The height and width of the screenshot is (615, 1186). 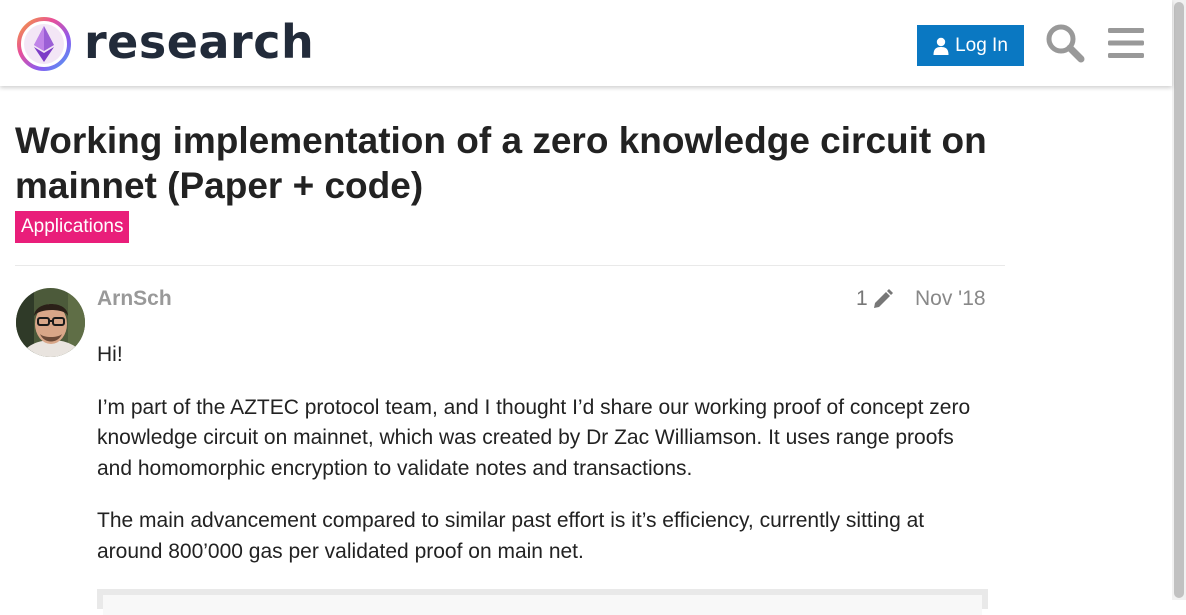 What do you see at coordinates (950, 299) in the screenshot?
I see `post-date: Nov '18` at bounding box center [950, 299].